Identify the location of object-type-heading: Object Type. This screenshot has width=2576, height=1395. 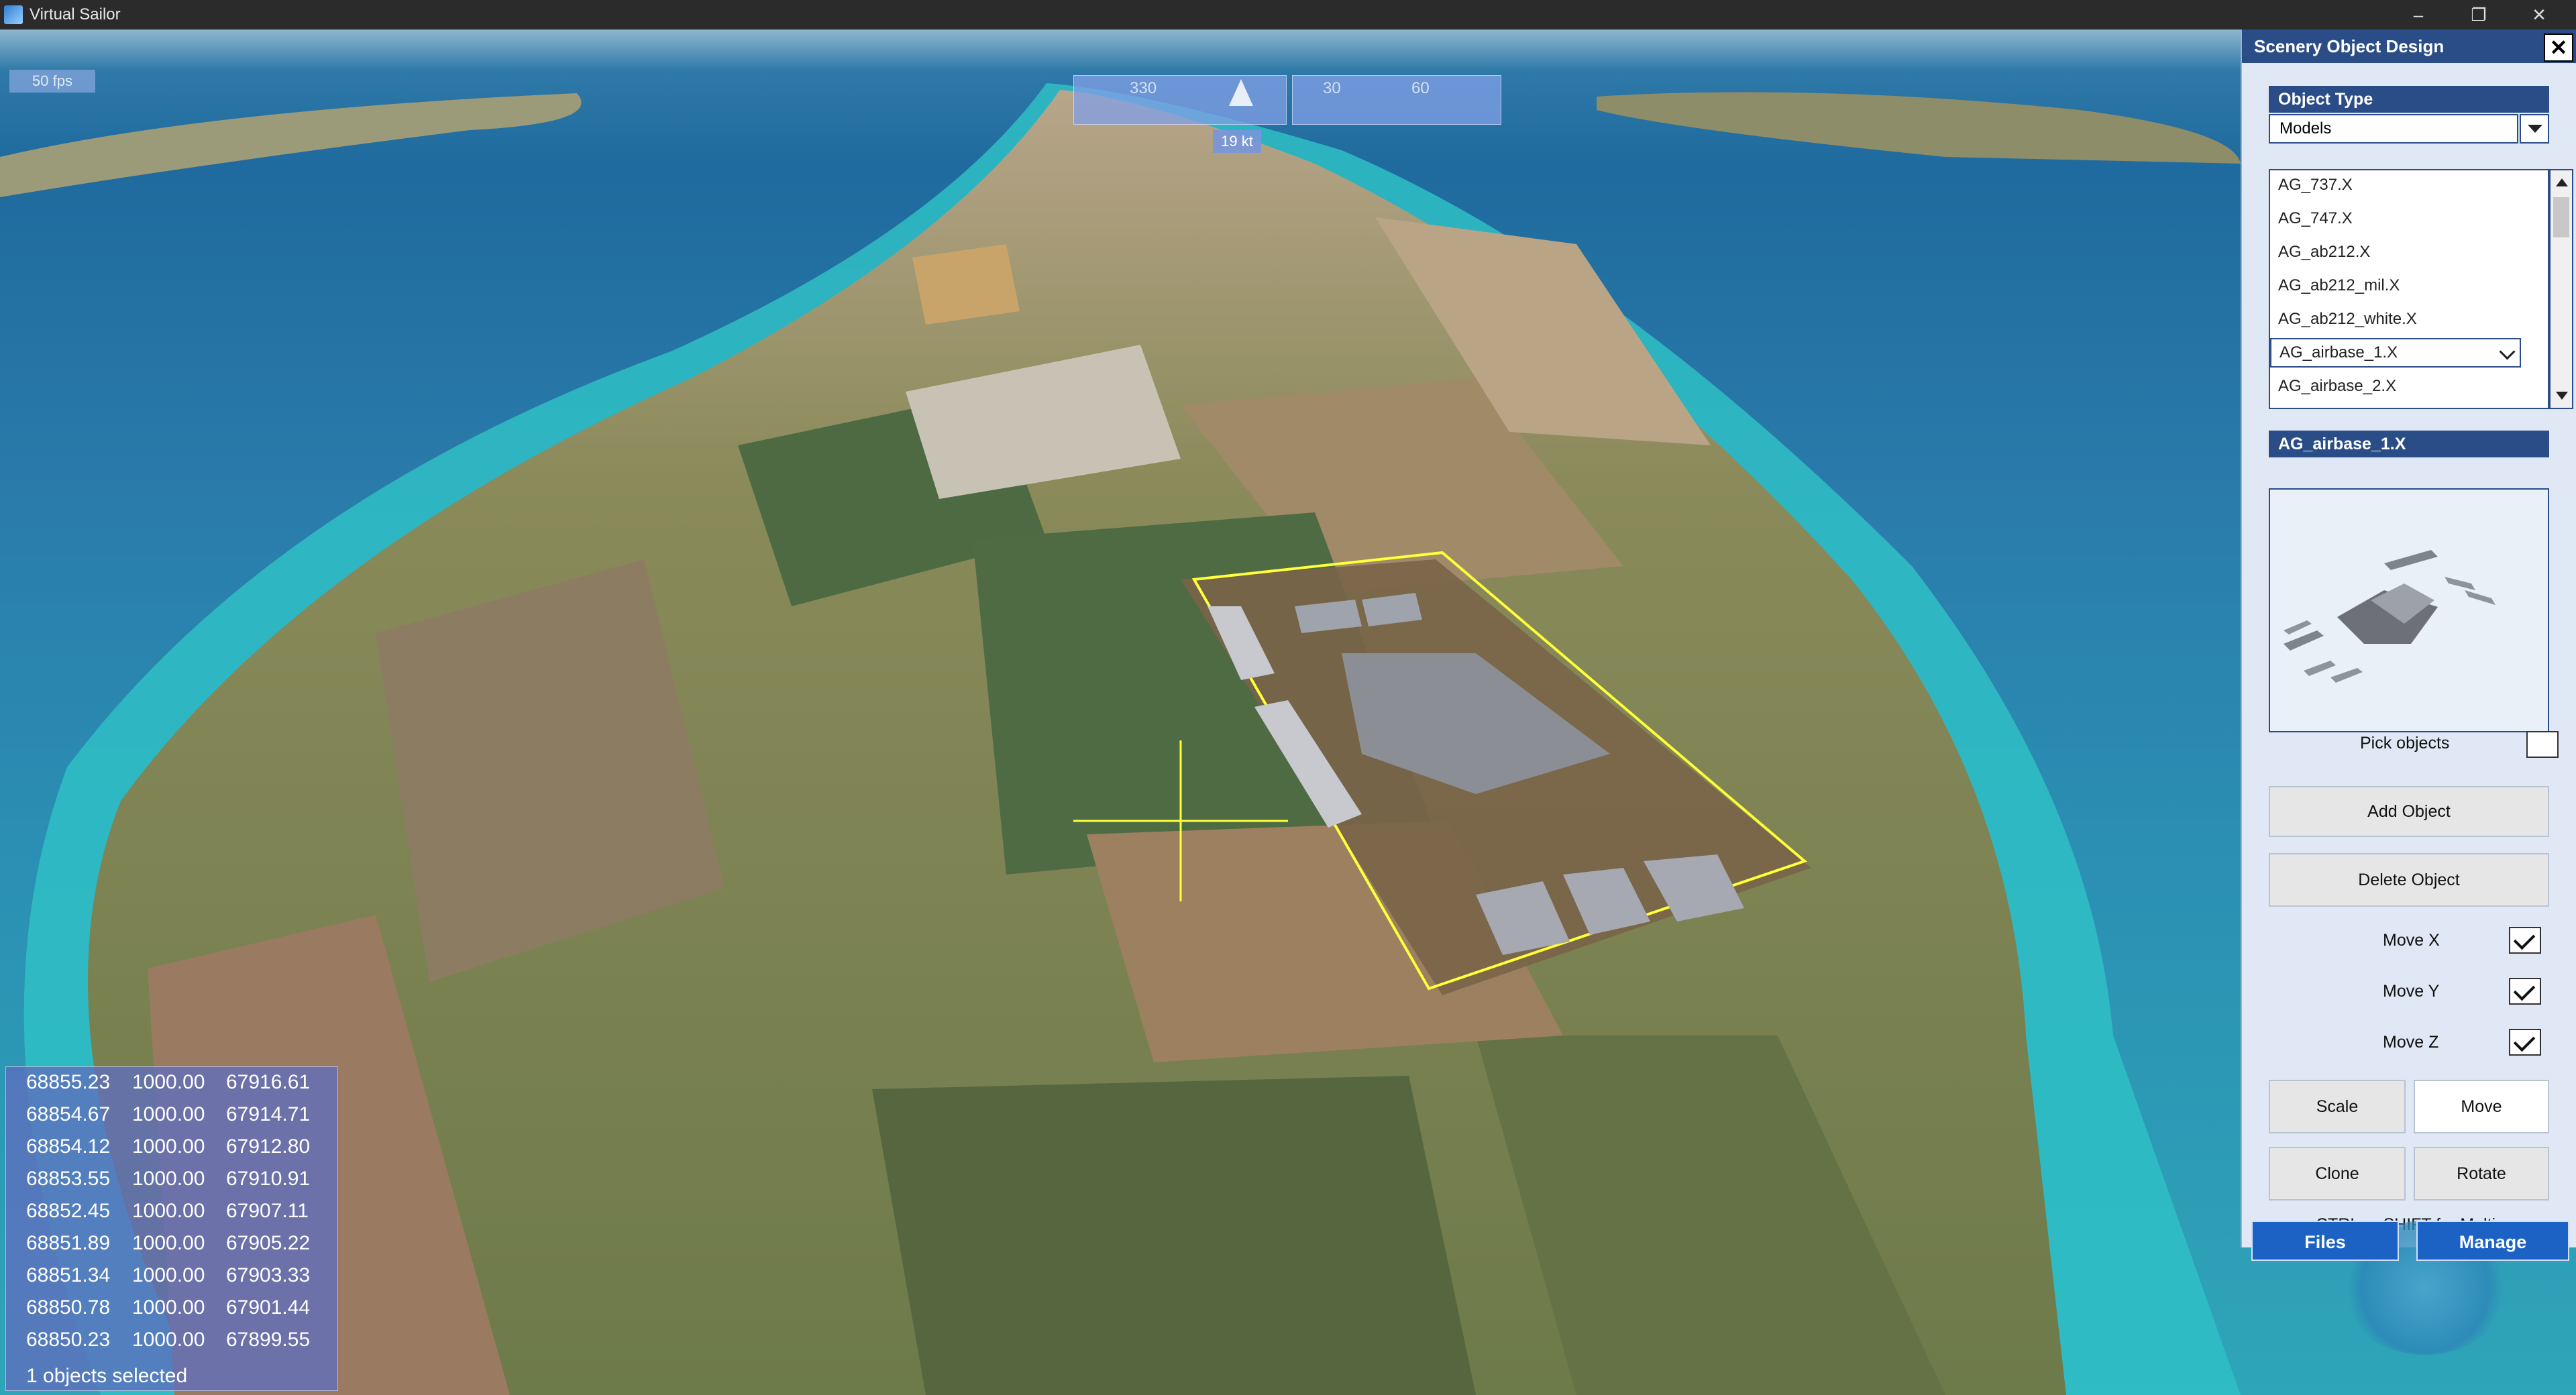
(2409, 99).